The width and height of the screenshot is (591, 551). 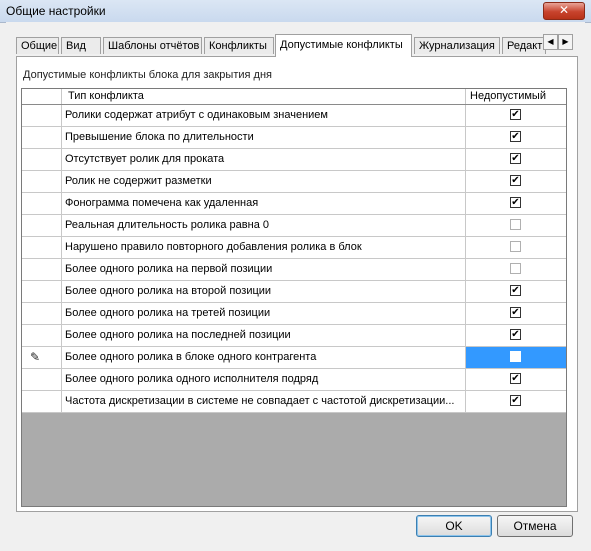 I want to click on tab-logging: Журнализация, so click(x=457, y=45).